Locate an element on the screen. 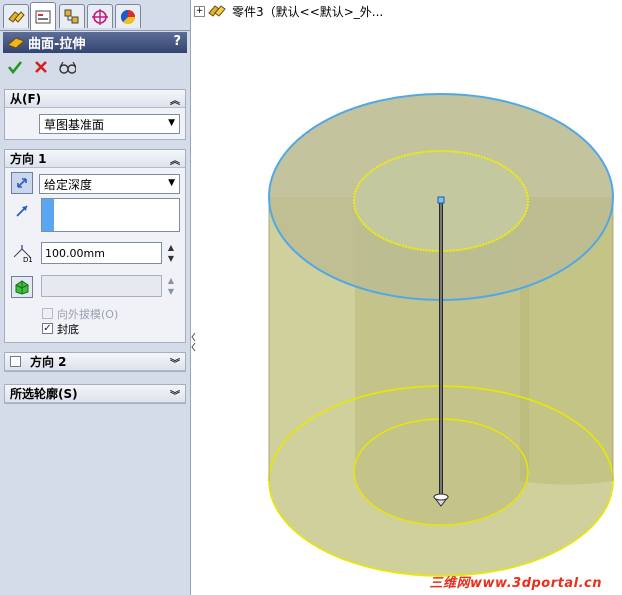 The width and height of the screenshot is (622, 595). ok-button is located at coordinates (15, 67).